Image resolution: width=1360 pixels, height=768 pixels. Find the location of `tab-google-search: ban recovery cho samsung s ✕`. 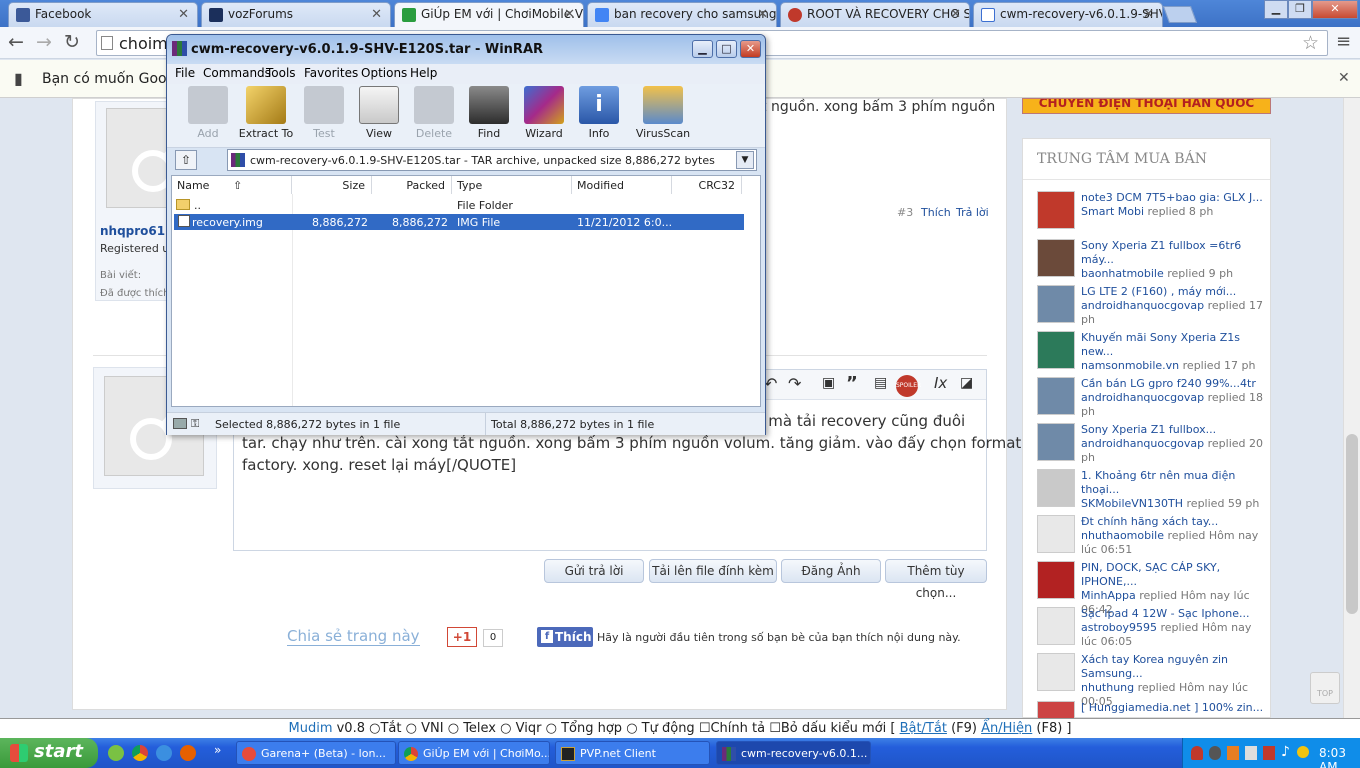

tab-google-search: ban recovery cho samsung s ✕ is located at coordinates (682, 14).